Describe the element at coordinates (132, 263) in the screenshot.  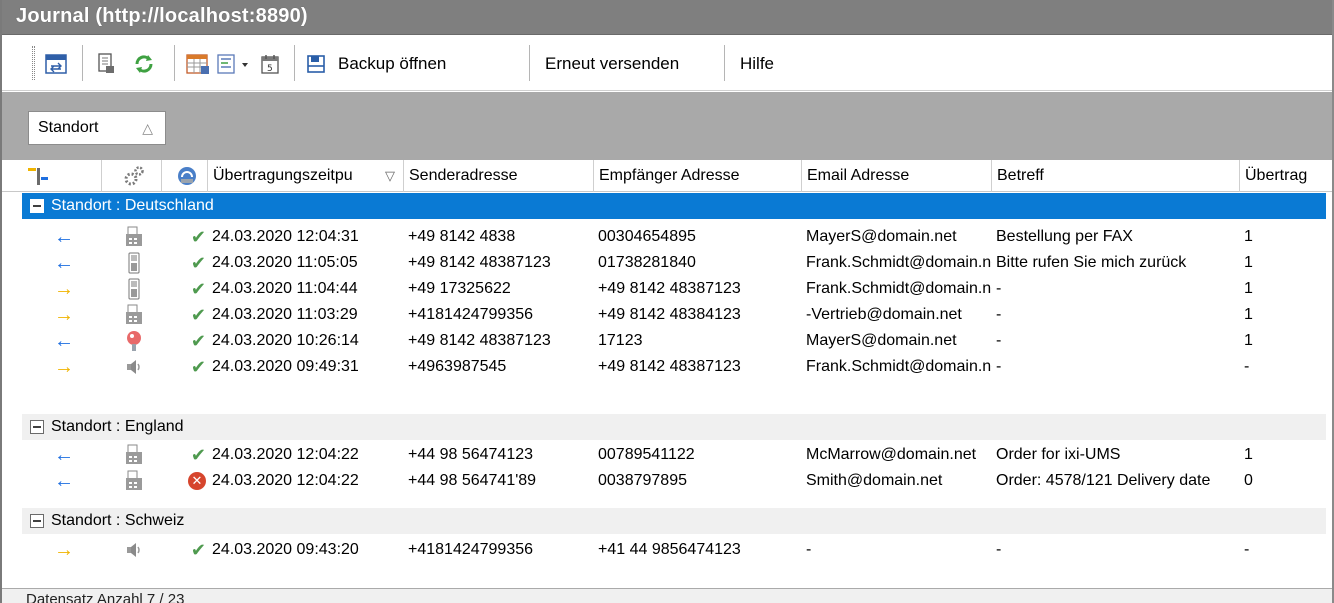
I see `mobile-device-icon` at that location.